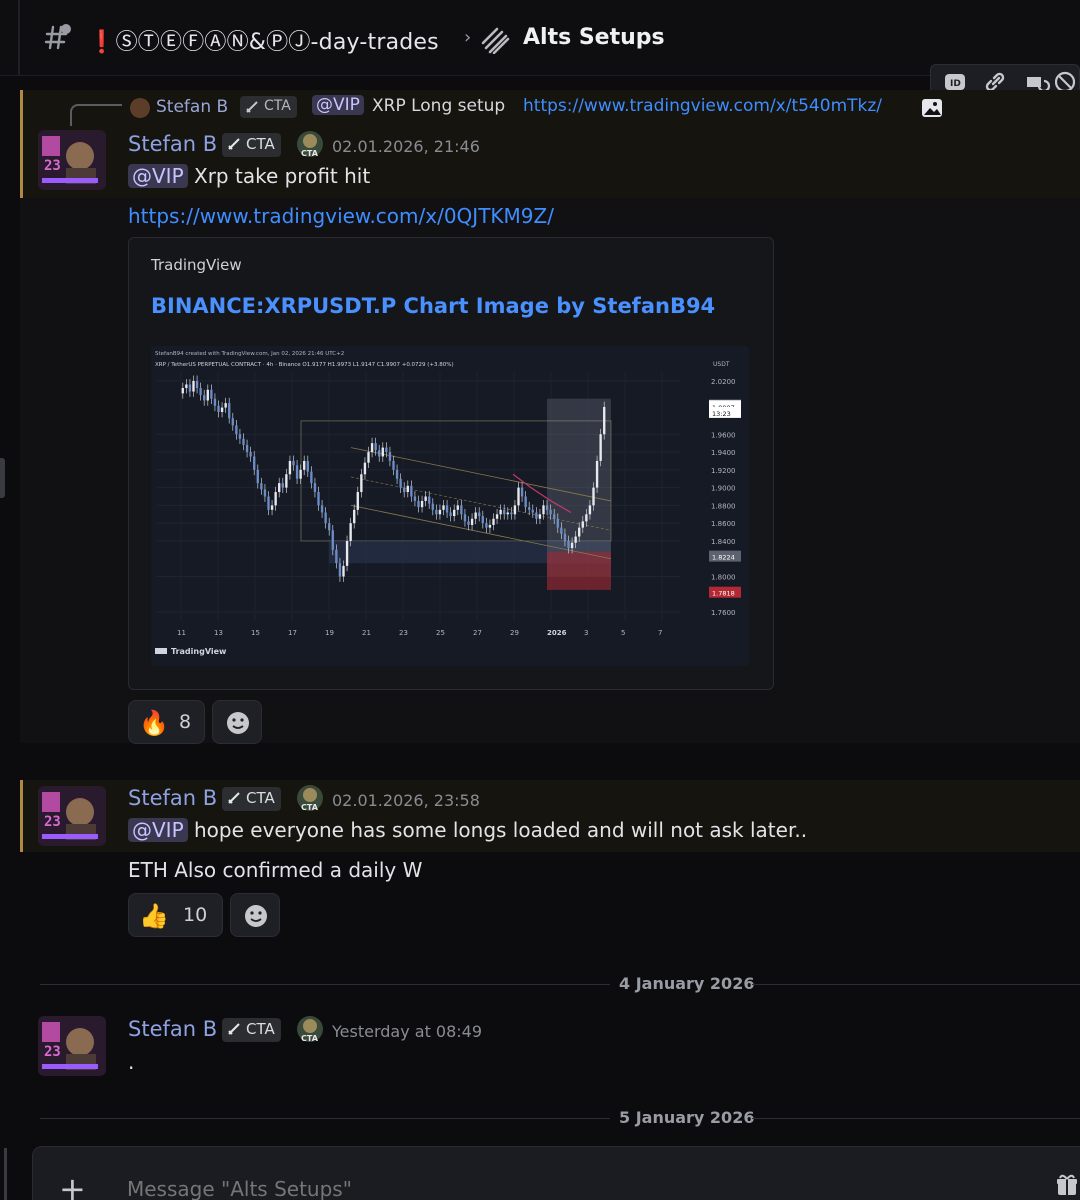  What do you see at coordinates (723, 524) in the screenshot?
I see `y-tick-label: 1.8600` at bounding box center [723, 524].